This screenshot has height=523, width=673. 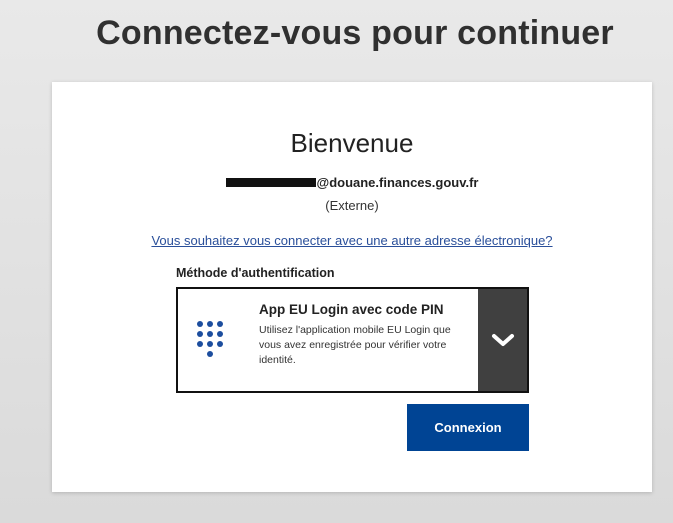 What do you see at coordinates (270, 183) in the screenshot?
I see `email-redaction` at bounding box center [270, 183].